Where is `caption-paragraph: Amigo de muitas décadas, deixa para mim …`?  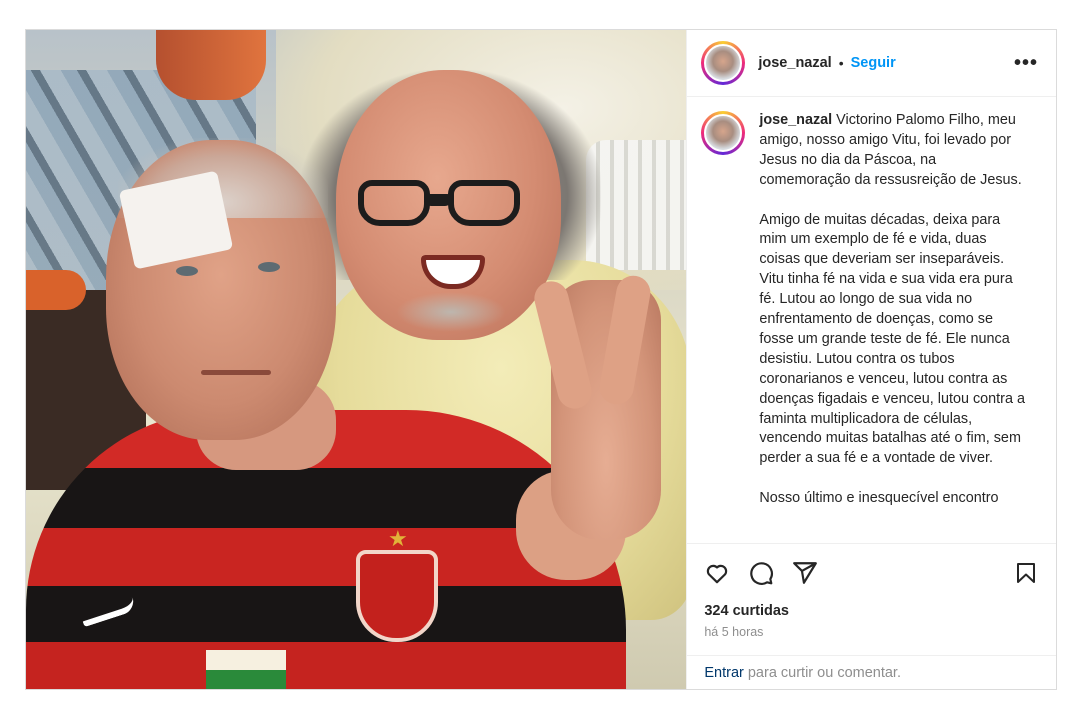
caption-paragraph: Amigo de muitas décadas, deixa para mim … is located at coordinates (892, 339).